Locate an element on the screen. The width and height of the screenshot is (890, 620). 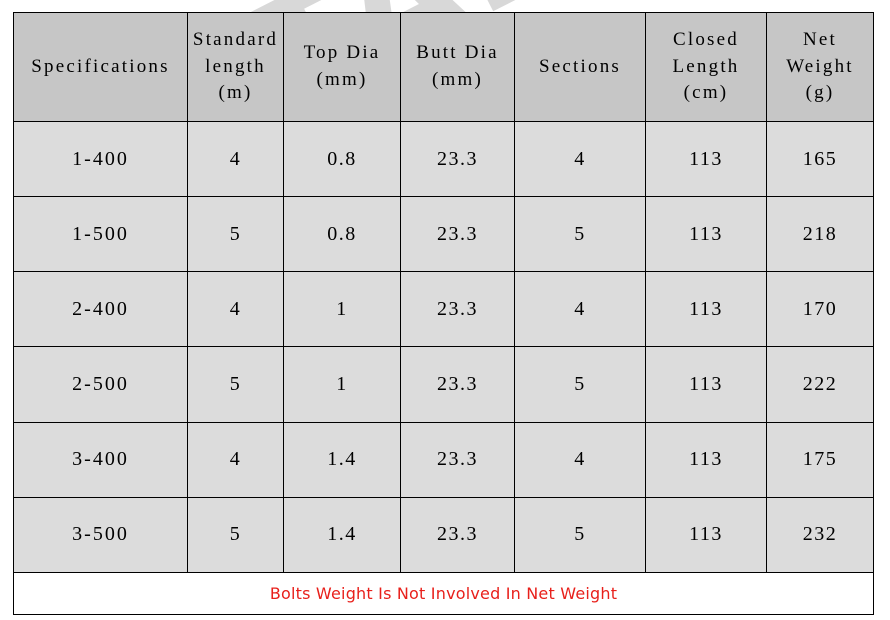
header-cell-specifications: Specifications is located at coordinates (100, 67).